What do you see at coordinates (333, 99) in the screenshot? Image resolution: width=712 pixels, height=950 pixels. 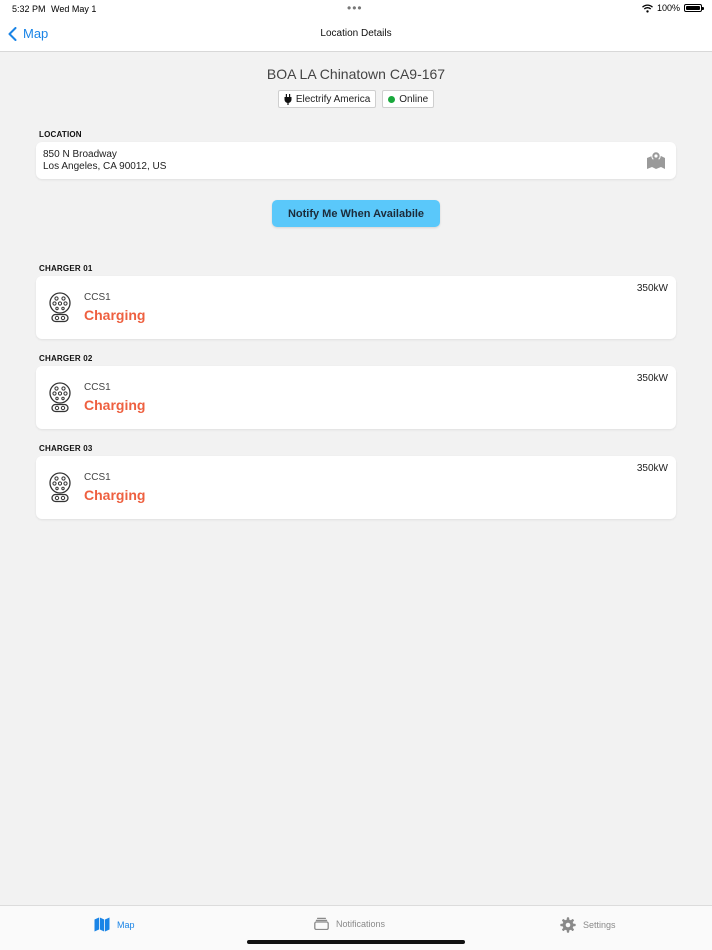 I see `network-name: Electrify America` at bounding box center [333, 99].